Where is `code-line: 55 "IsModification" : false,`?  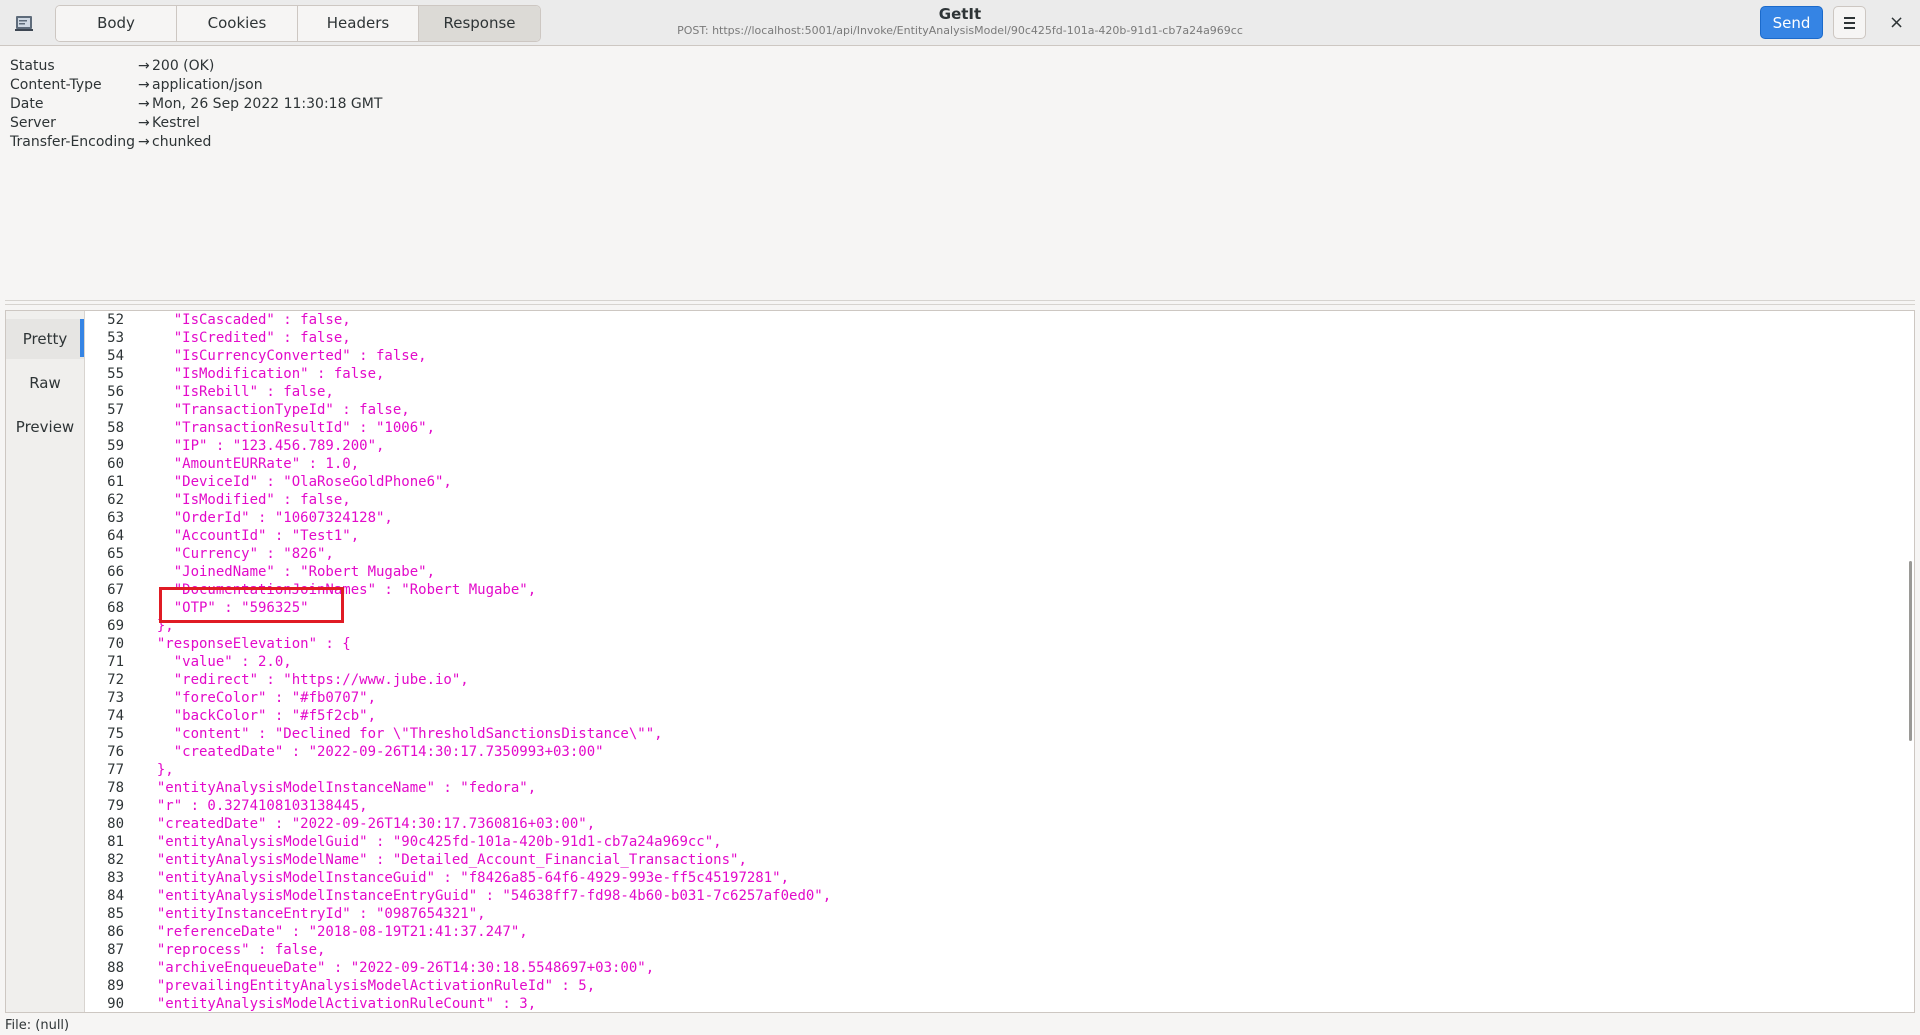
code-line: 55 "IsModification" : false, is located at coordinates (994, 374).